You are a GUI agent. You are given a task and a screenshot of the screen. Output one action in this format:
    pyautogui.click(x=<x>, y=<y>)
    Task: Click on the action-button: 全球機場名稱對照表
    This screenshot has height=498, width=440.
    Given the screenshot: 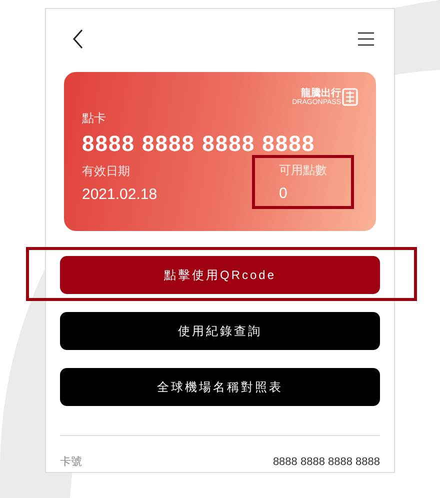 What is the action you would take?
    pyautogui.click(x=220, y=387)
    